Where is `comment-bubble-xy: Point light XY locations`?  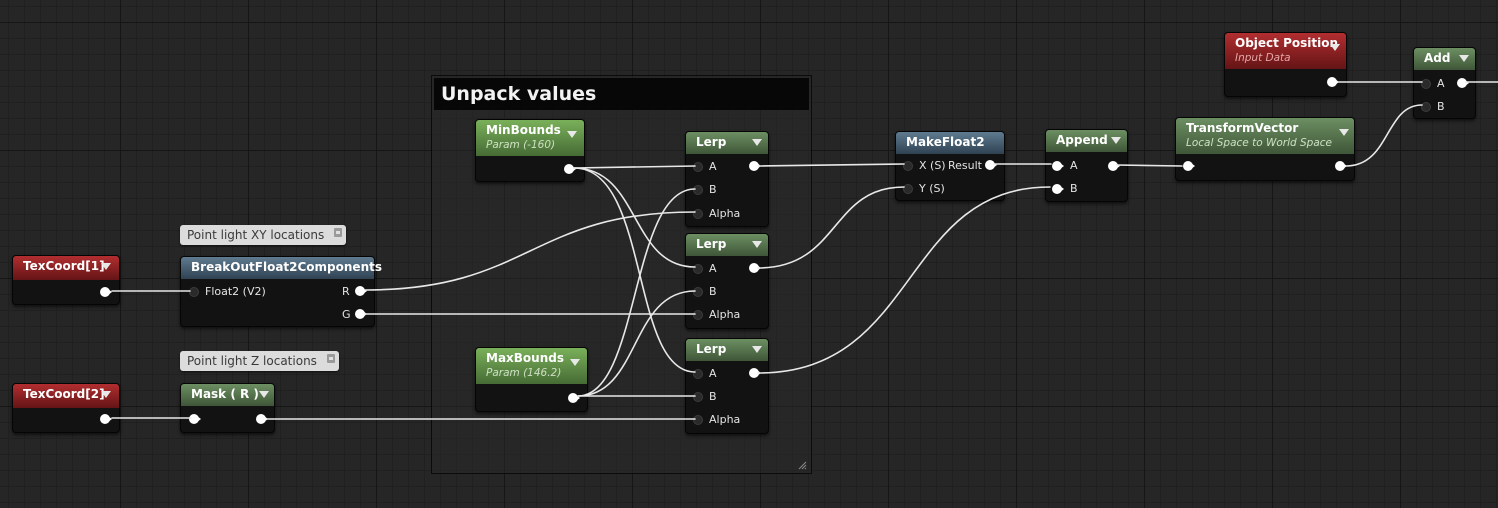
comment-bubble-xy: Point light XY locations is located at coordinates (263, 235).